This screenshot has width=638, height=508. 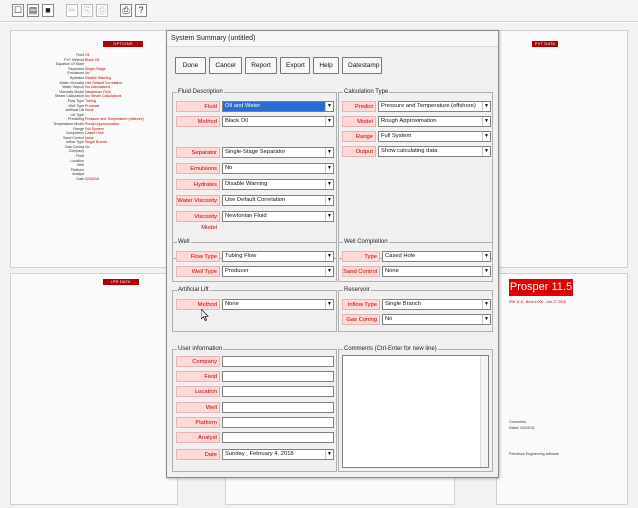 I want to click on pvt-data-pane: PVT DATA, so click(x=562, y=149).